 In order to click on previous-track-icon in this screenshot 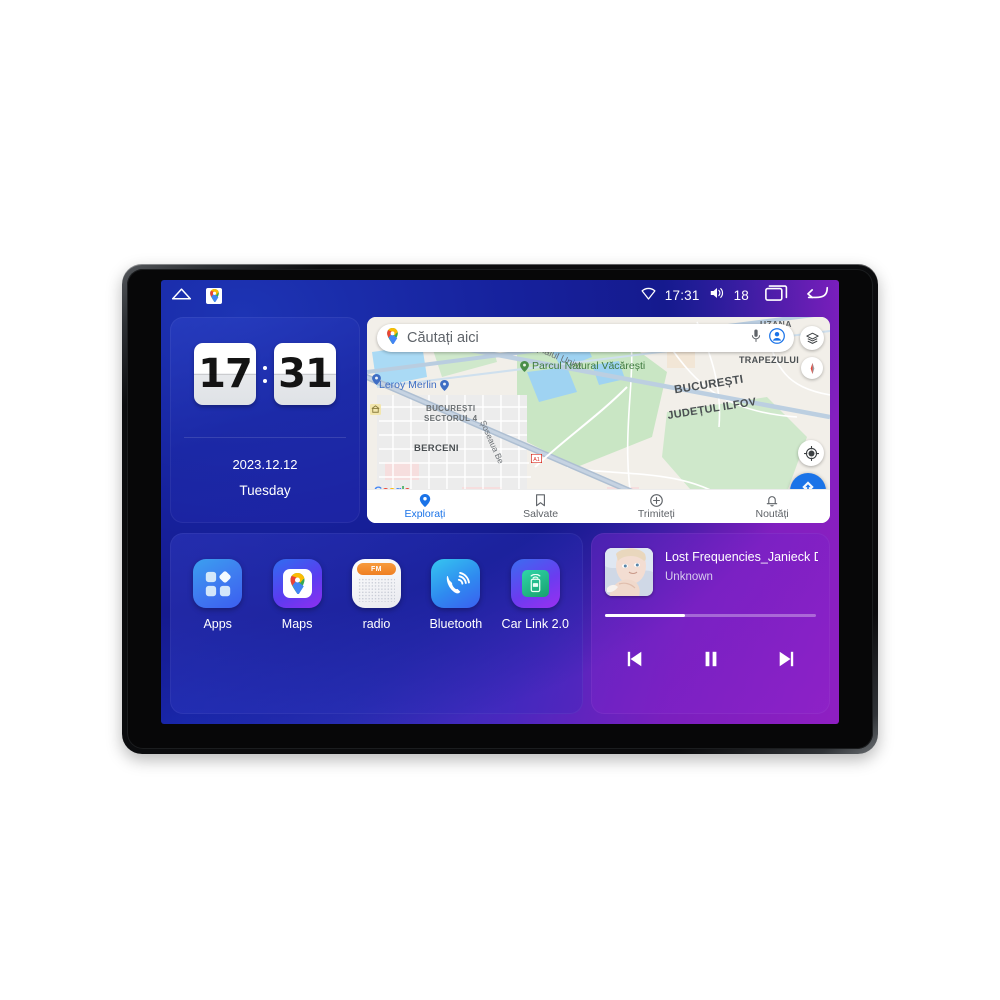, I will do `click(635, 659)`.